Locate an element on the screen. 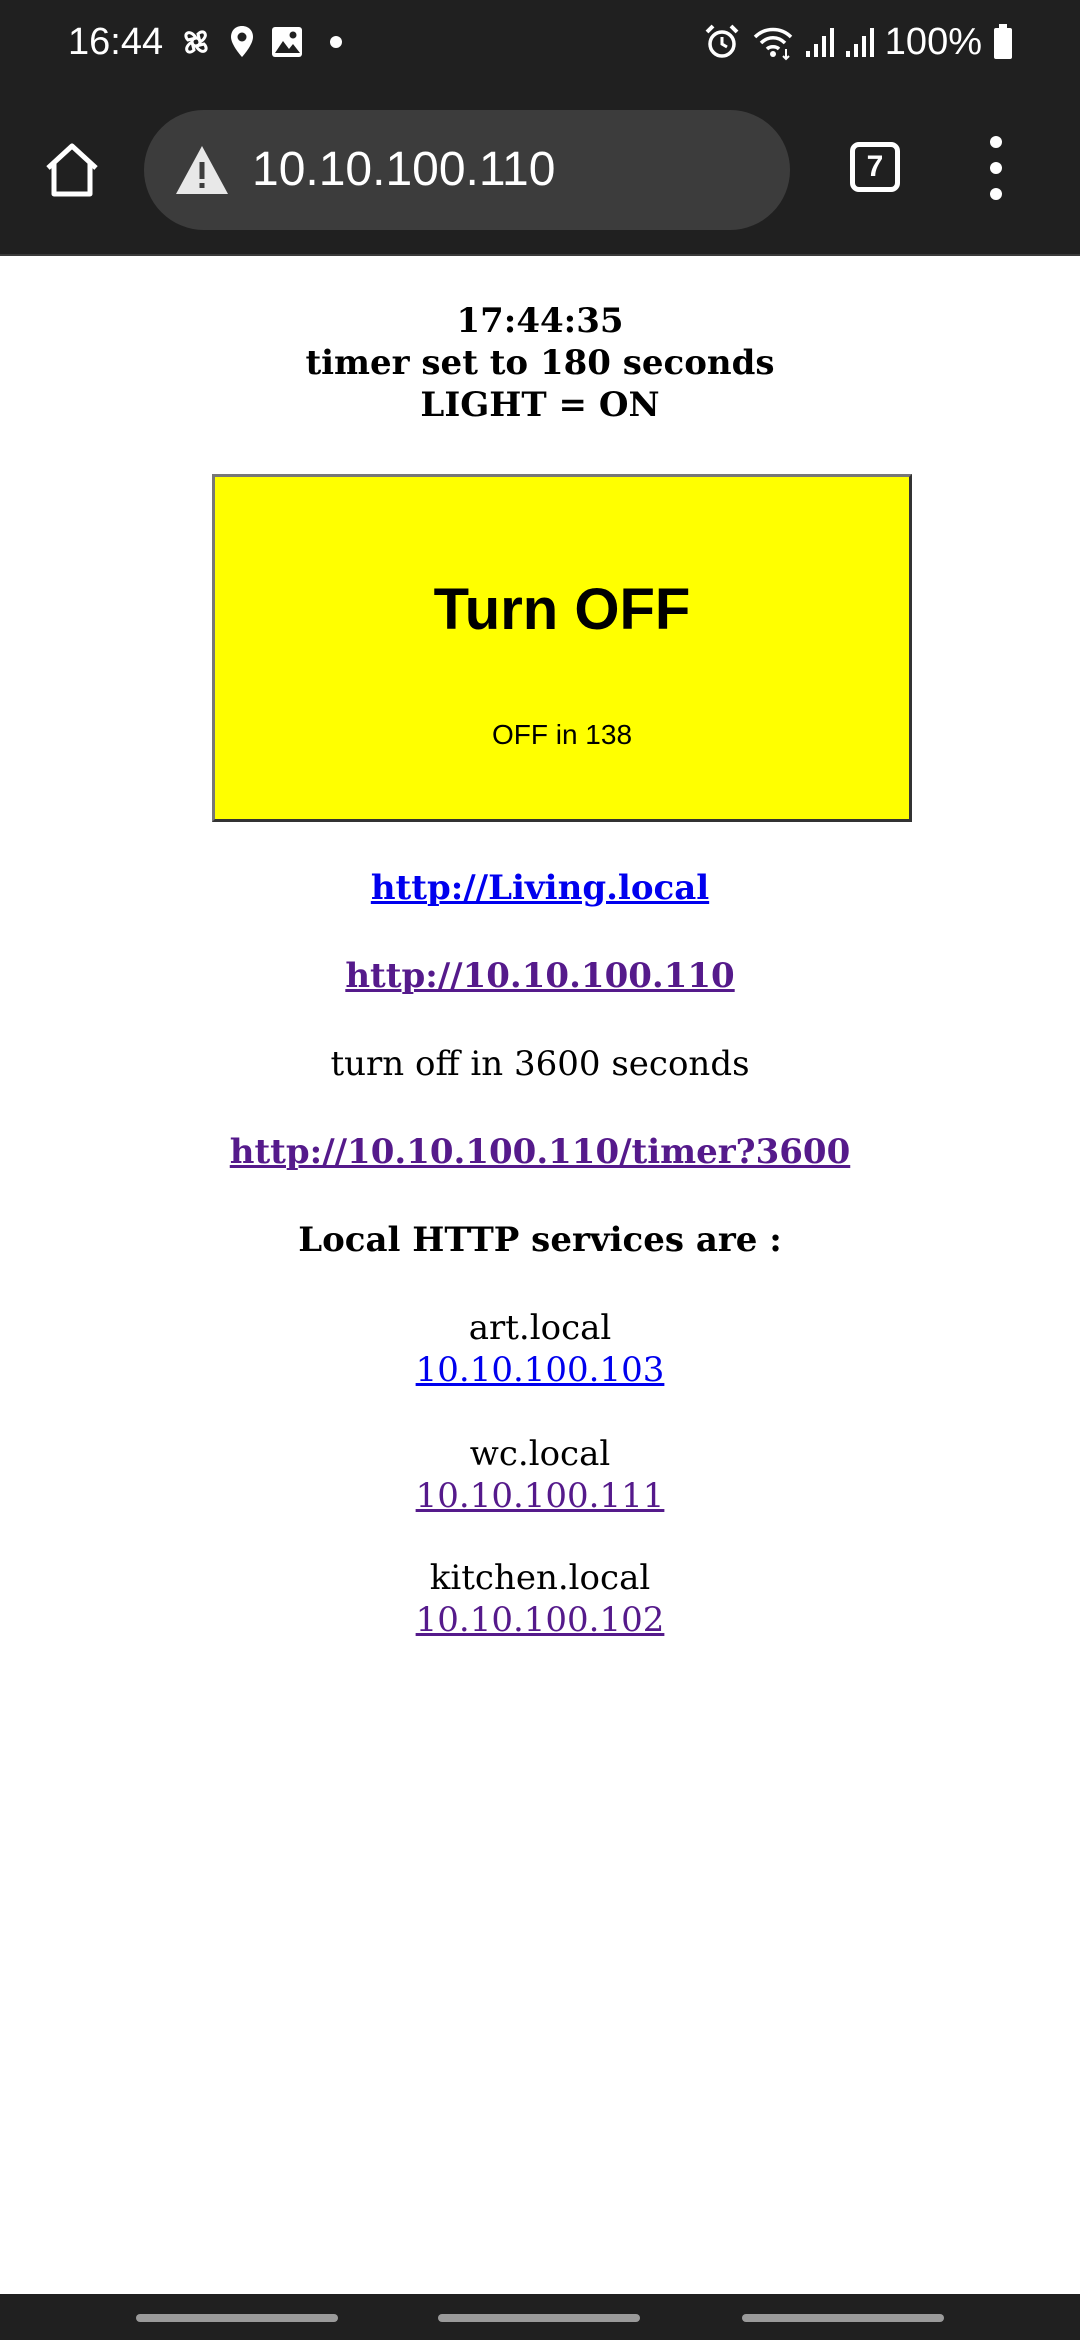 This screenshot has width=1080, height=2340. timer-link-row: http://10.10.100.110/timer?3600 is located at coordinates (540, 1152).